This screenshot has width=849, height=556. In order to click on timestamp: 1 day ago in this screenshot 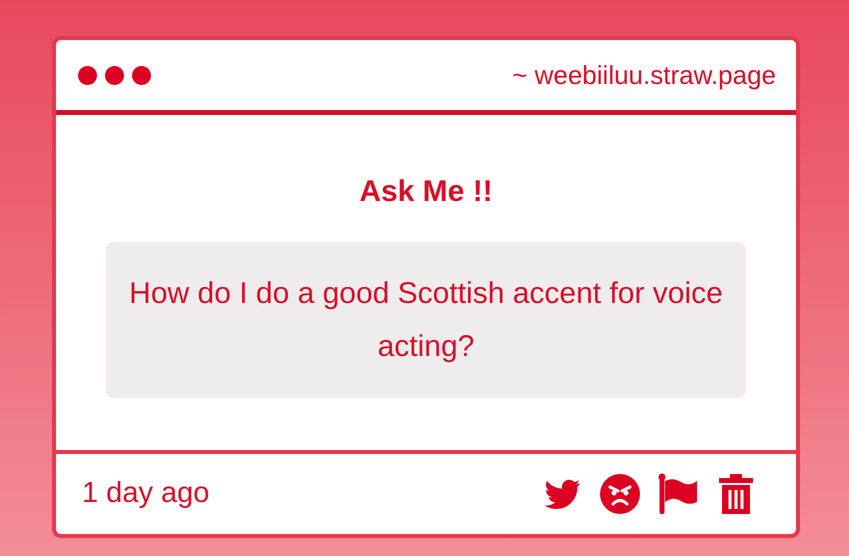, I will do `click(146, 494)`.